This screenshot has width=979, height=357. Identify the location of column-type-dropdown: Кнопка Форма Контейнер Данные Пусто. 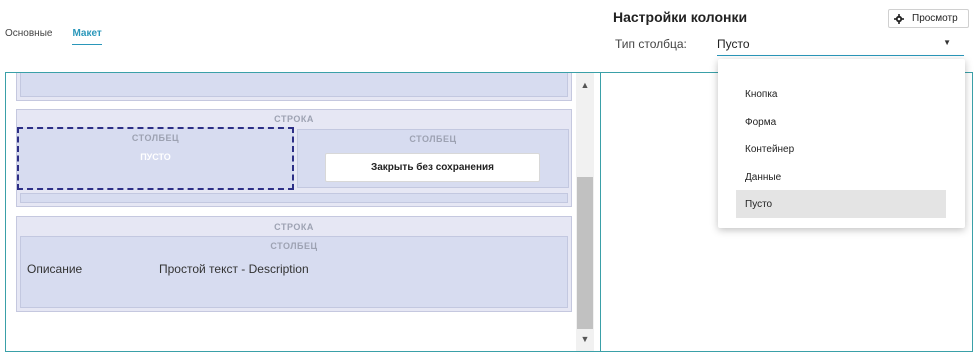
(841, 143).